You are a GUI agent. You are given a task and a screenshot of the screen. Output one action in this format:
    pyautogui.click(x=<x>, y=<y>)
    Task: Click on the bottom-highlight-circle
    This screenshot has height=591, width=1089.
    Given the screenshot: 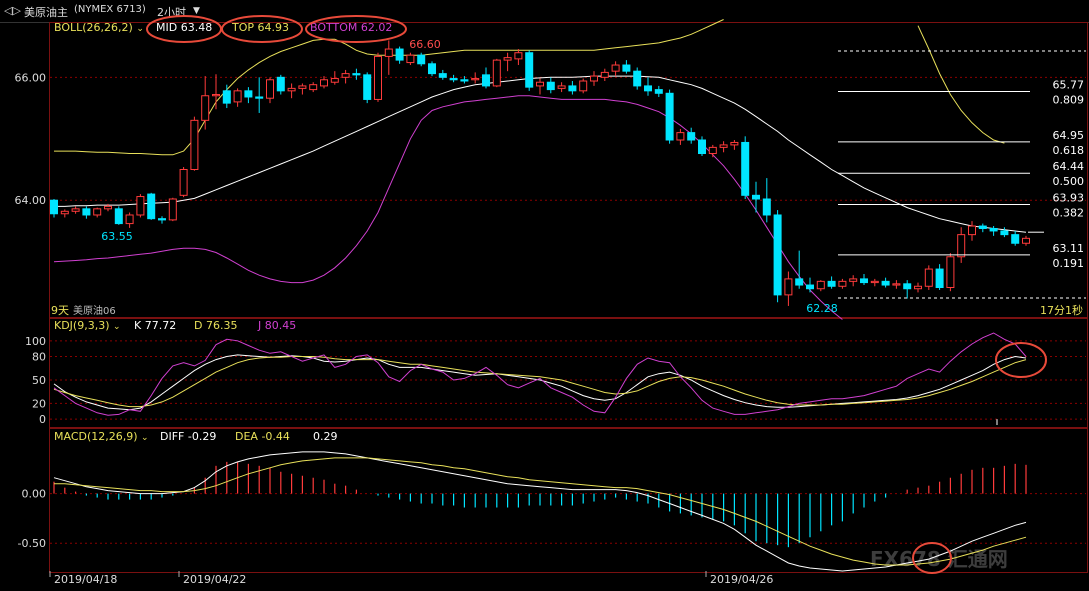 What is the action you would take?
    pyautogui.click(x=356, y=29)
    